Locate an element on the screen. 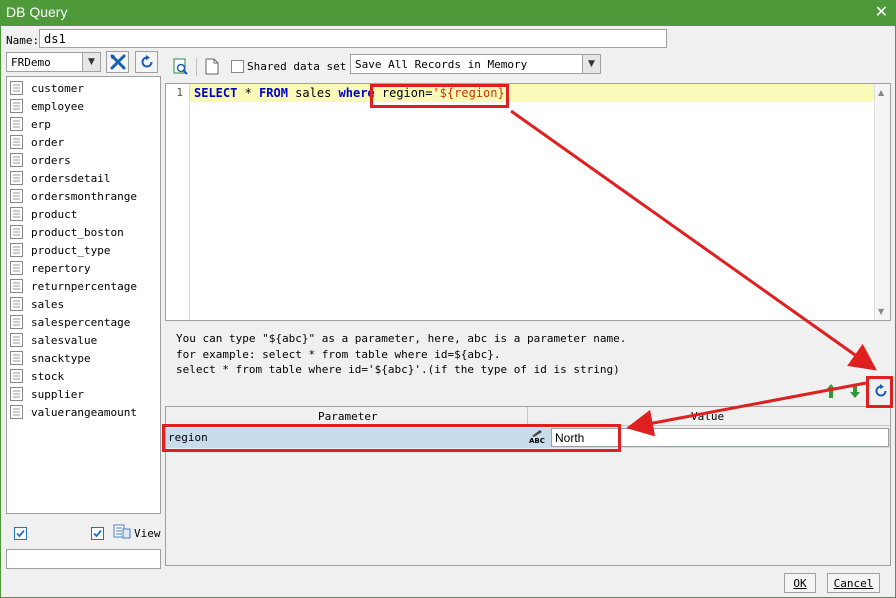 The height and width of the screenshot is (598, 896). arrow-to-parameter-row is located at coordinates (746, 409).